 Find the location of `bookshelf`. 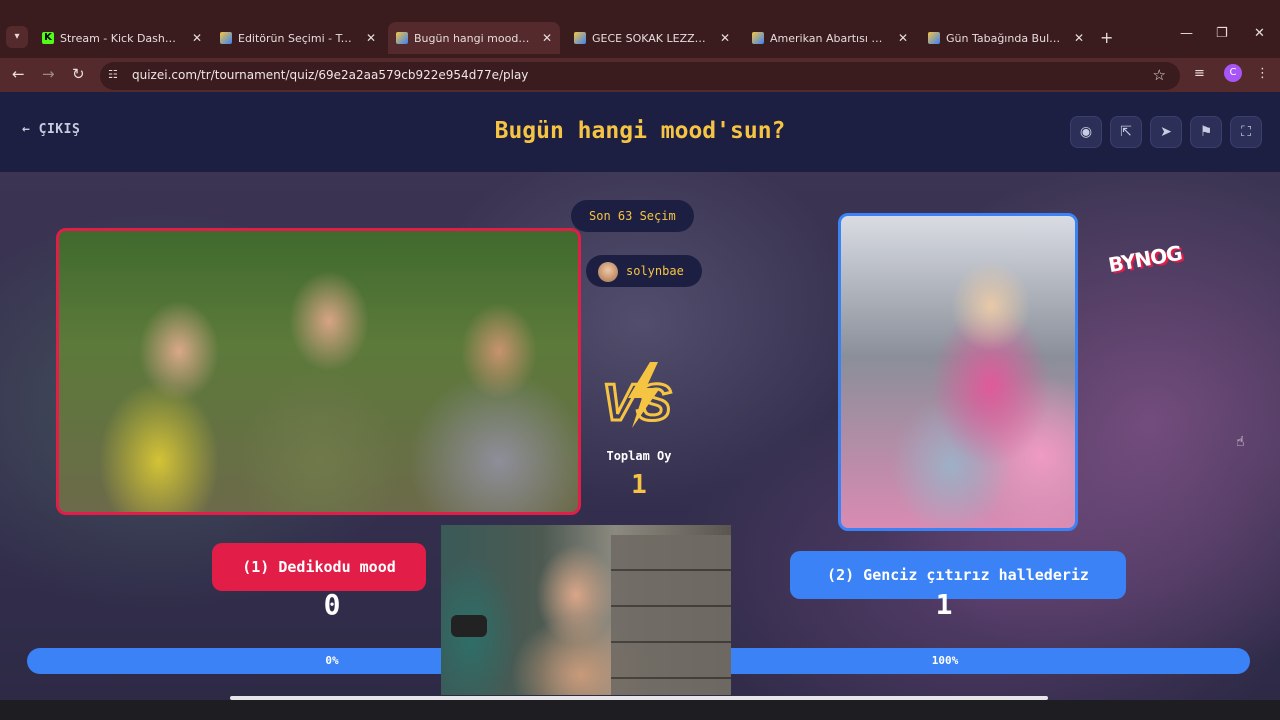

bookshelf is located at coordinates (671, 615).